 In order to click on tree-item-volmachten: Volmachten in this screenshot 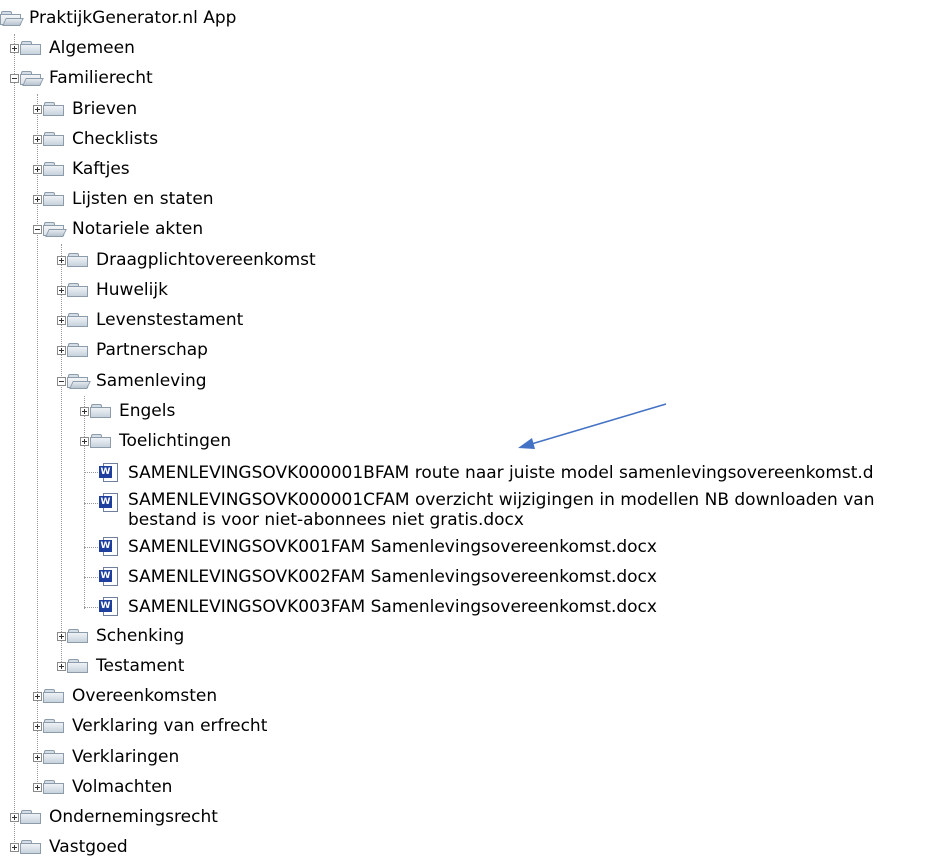, I will do `click(102, 787)`.